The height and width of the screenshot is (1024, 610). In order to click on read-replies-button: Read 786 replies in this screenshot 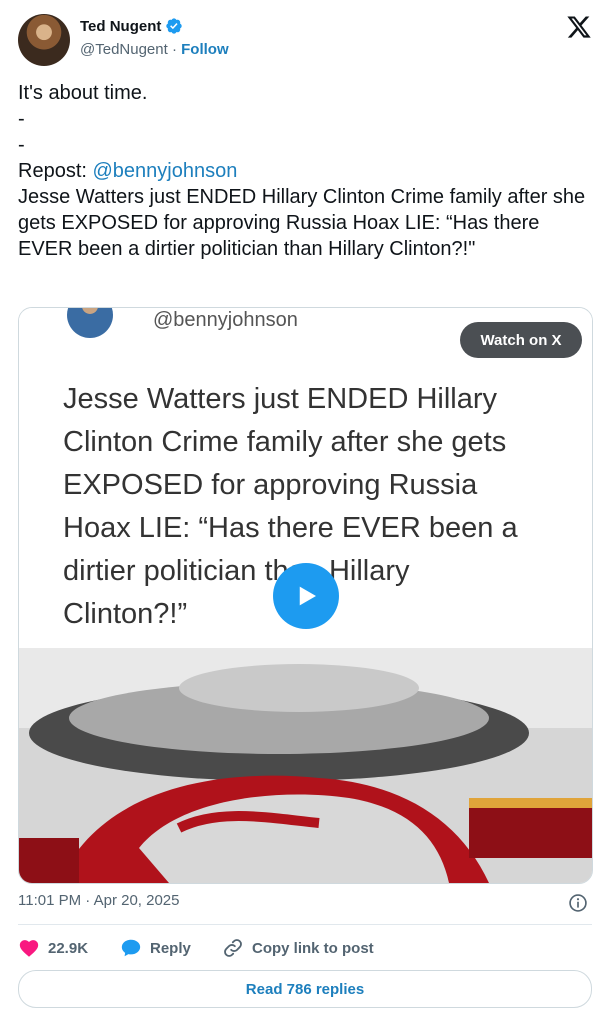, I will do `click(305, 989)`.